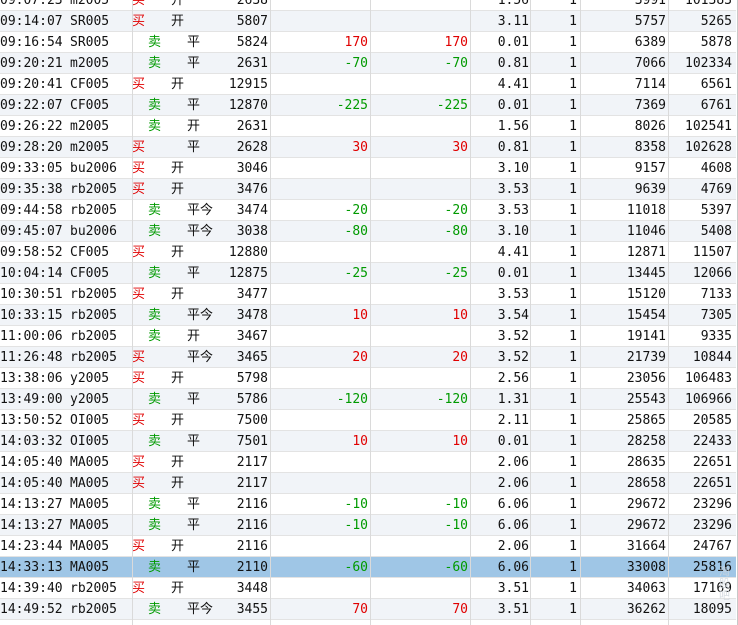 The width and height of the screenshot is (738, 625). What do you see at coordinates (31, 609) in the screenshot?
I see `cell-time: 14:49:52` at bounding box center [31, 609].